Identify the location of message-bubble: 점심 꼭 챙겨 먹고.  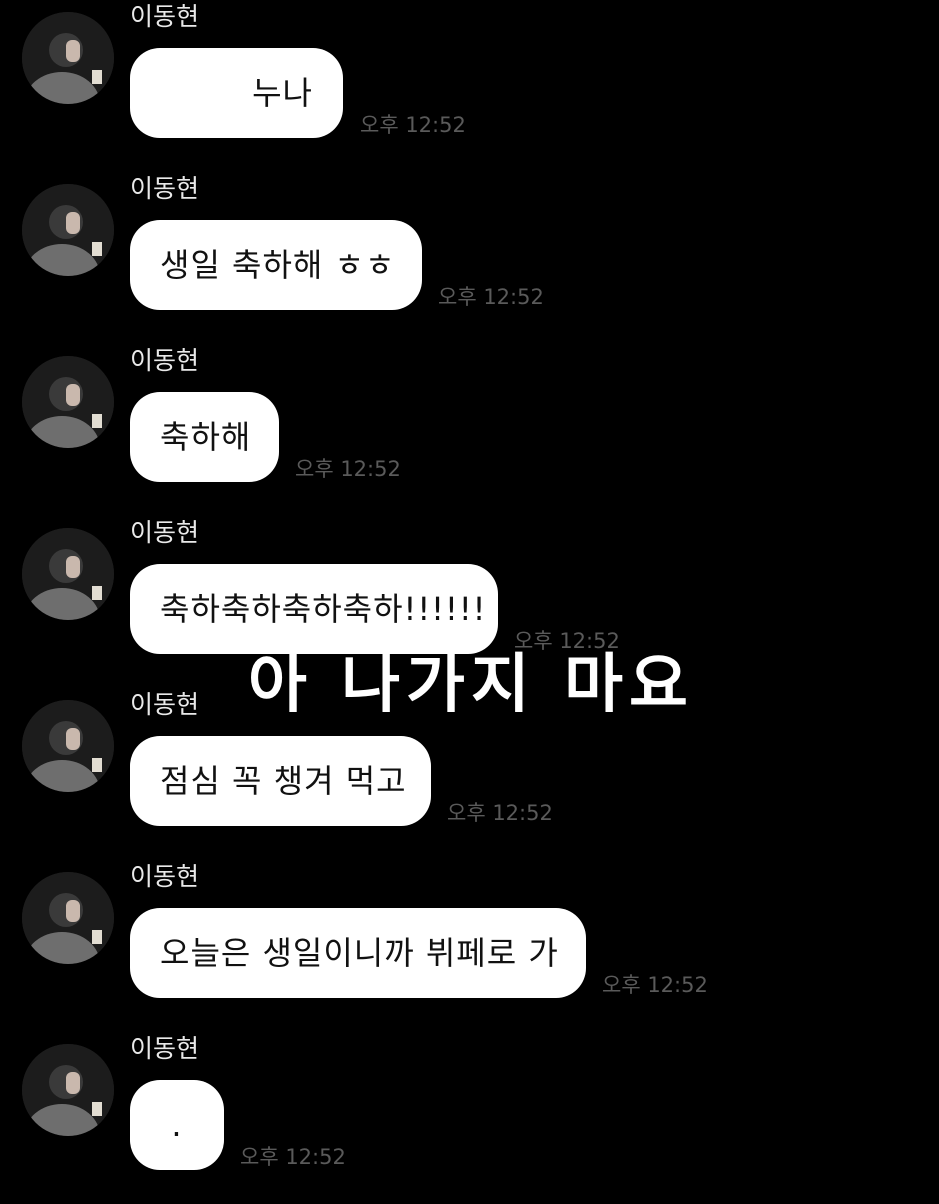
(280, 781).